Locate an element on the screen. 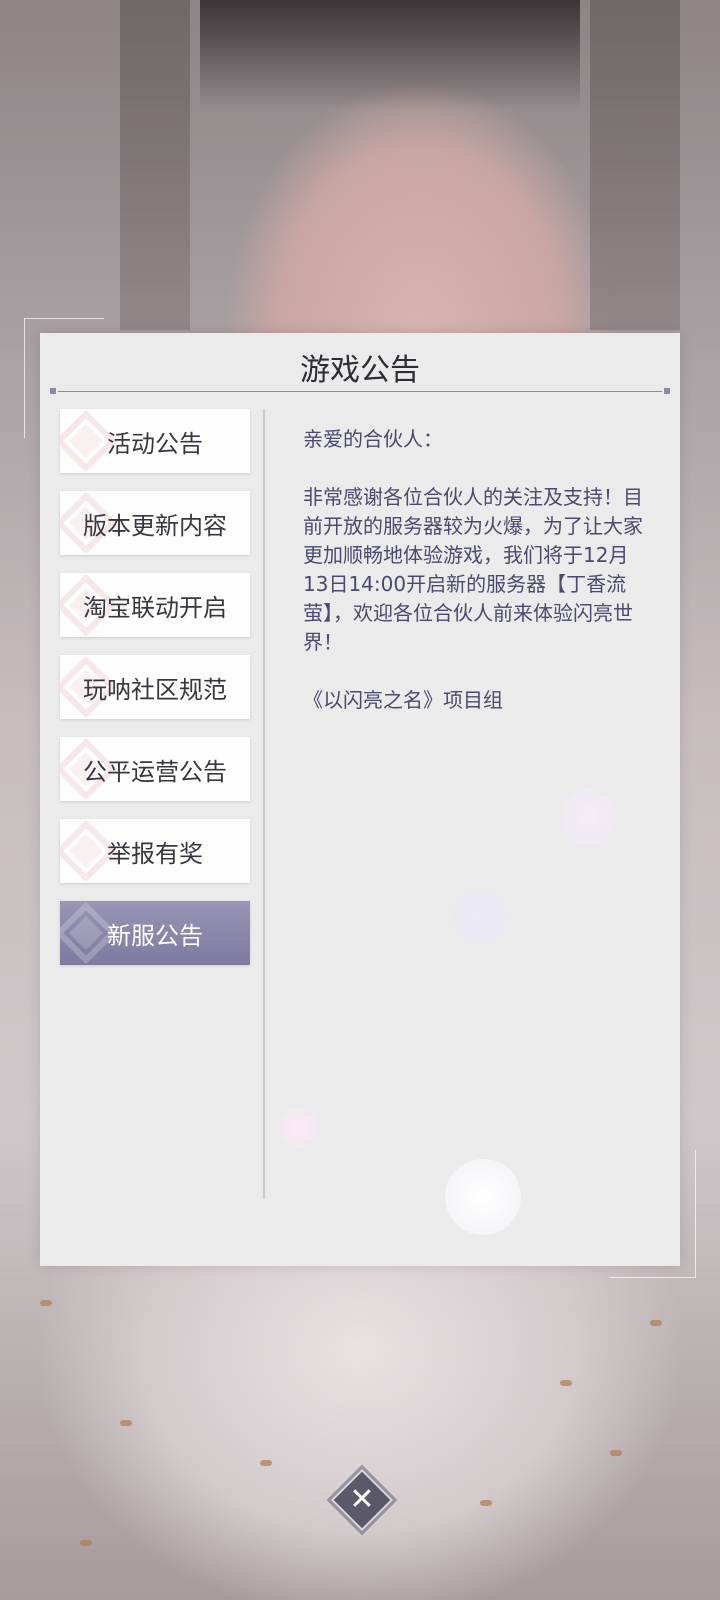 This screenshot has height=1600, width=720. tab-community-rules: 玩呐社区规范 is located at coordinates (155, 687).